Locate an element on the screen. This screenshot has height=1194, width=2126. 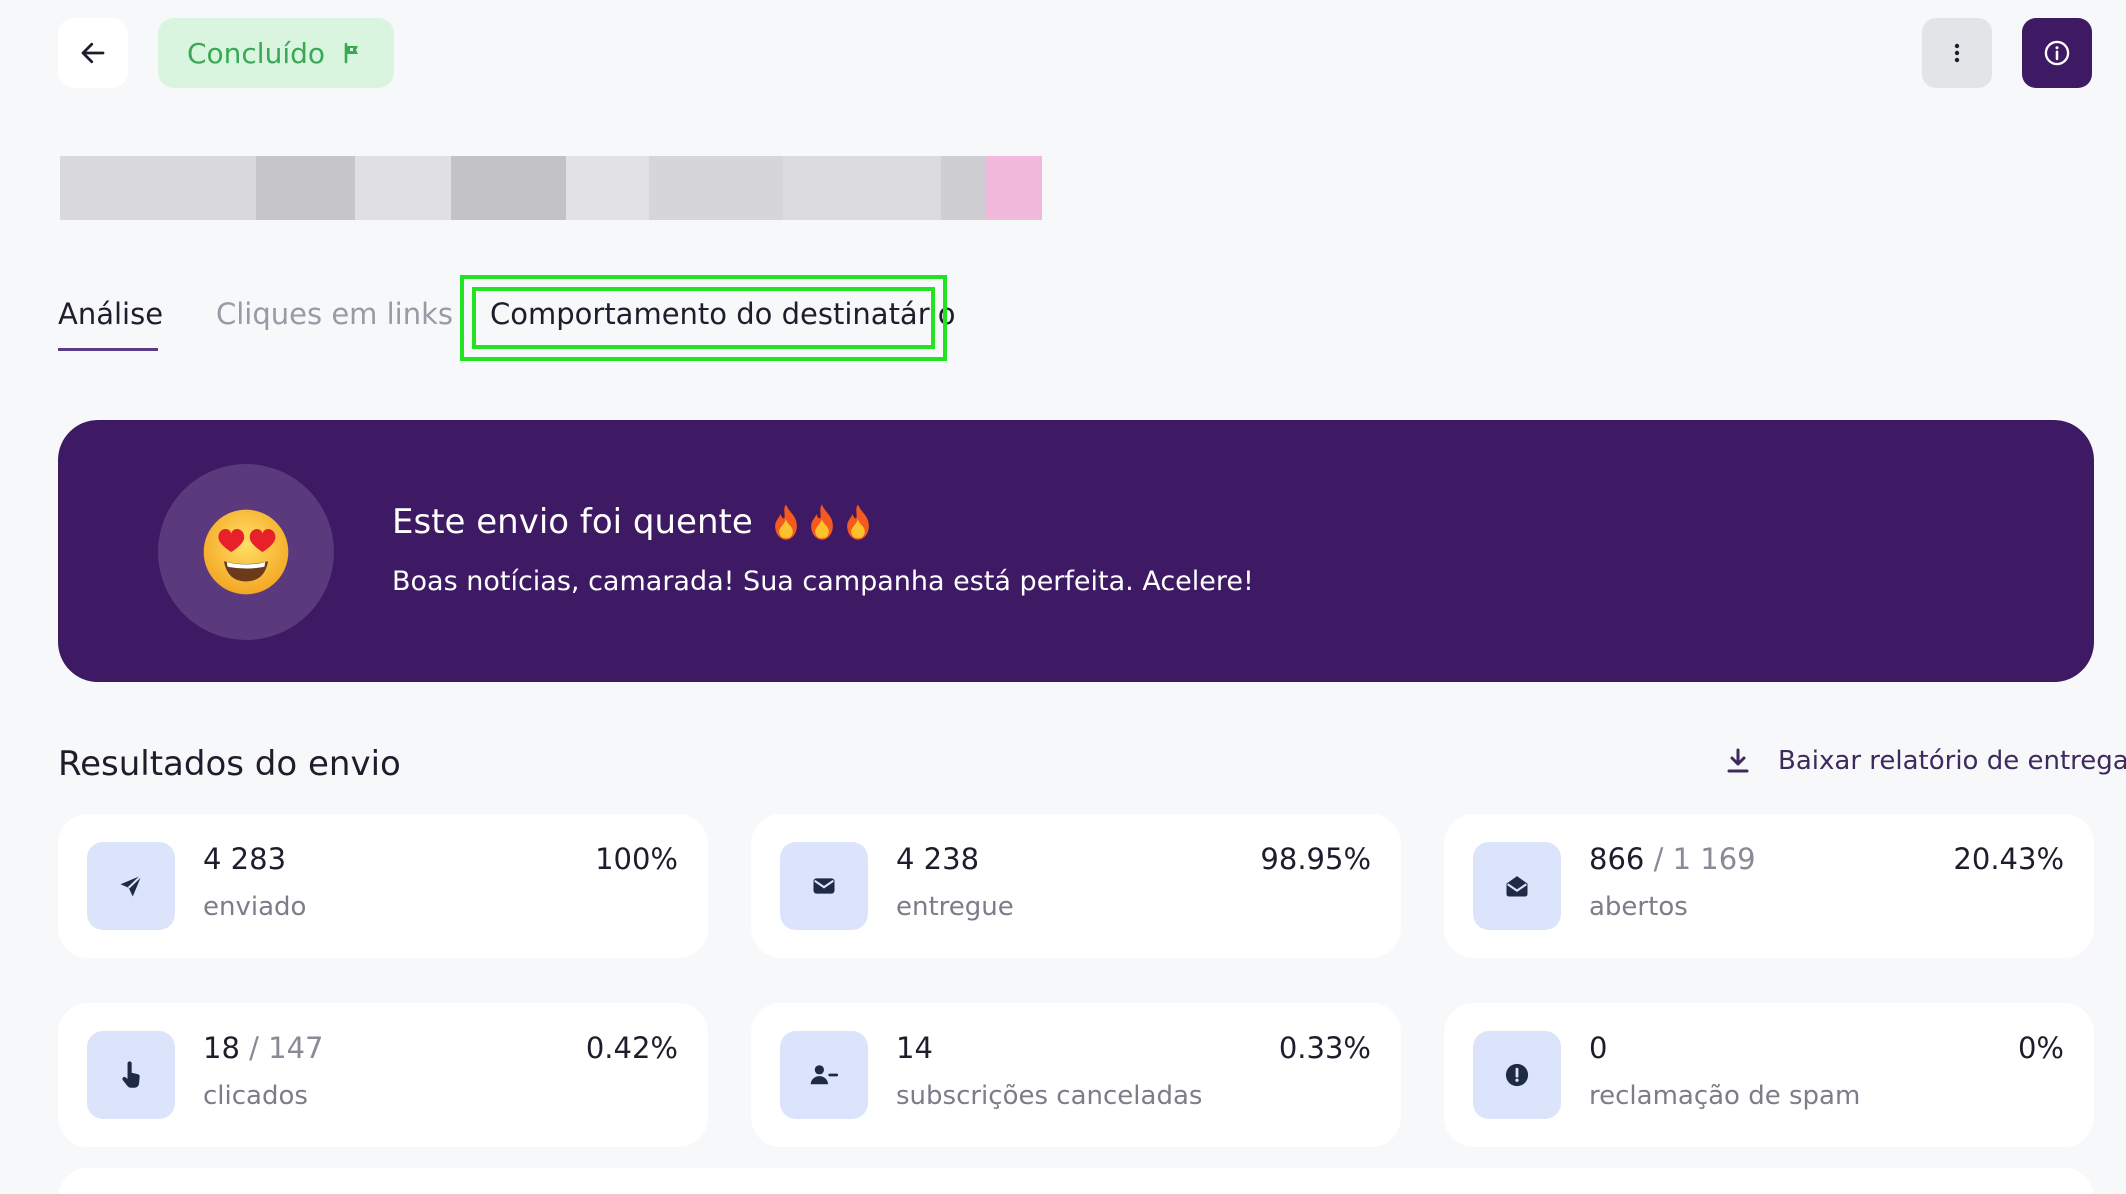
tab-cliques-em-links: Cliques em links is located at coordinates (334, 314).